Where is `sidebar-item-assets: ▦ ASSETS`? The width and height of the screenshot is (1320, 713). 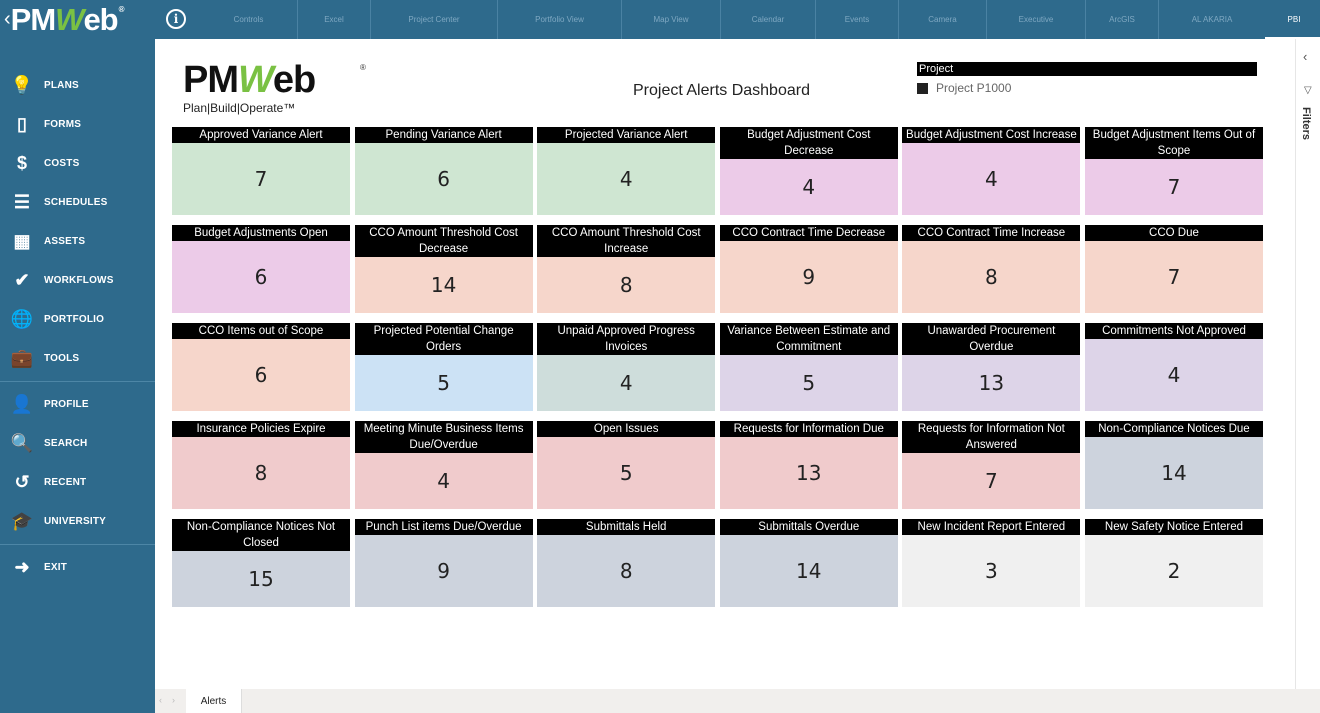 sidebar-item-assets: ▦ ASSETS is located at coordinates (77, 241).